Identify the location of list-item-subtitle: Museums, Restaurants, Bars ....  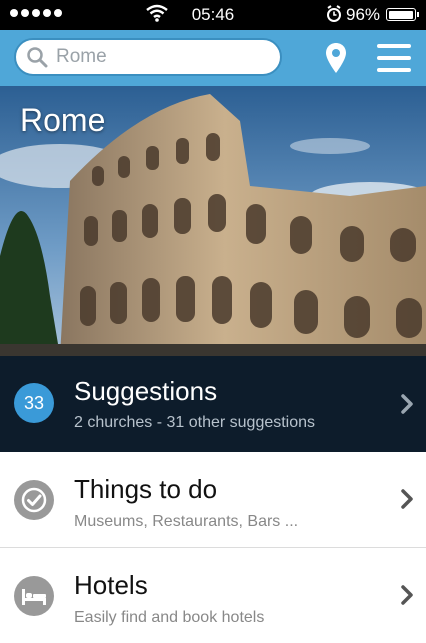
(186, 521).